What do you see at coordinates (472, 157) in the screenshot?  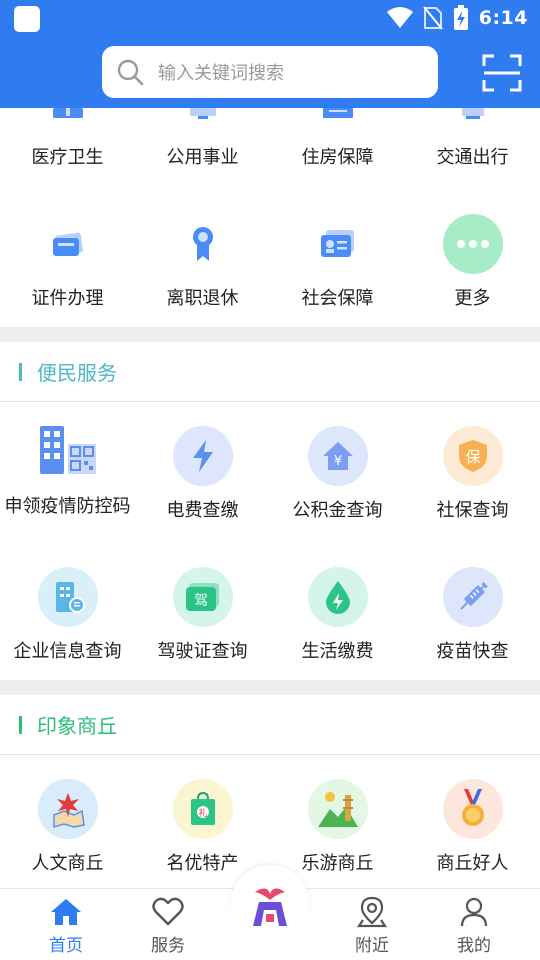 I see `category-label: 交通出行` at bounding box center [472, 157].